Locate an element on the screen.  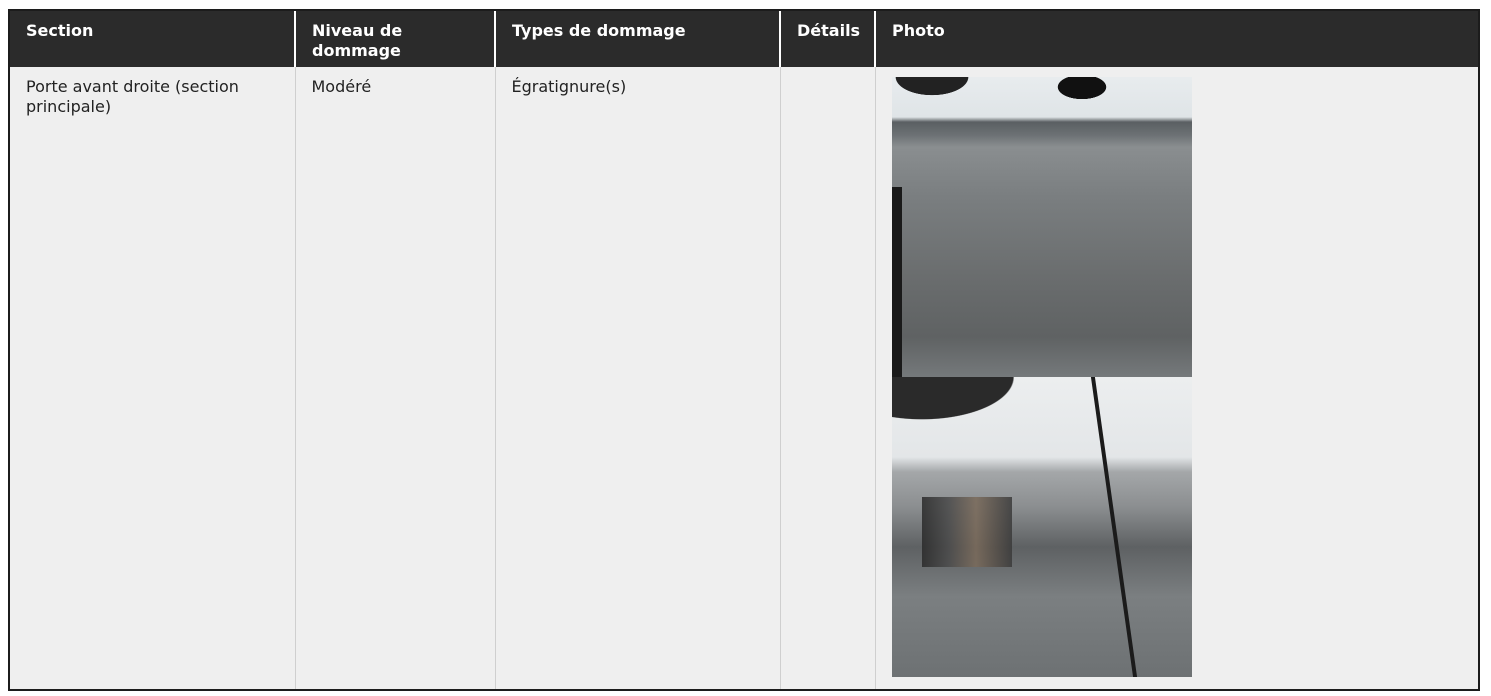
header-details: Détails is located at coordinates (828, 39).